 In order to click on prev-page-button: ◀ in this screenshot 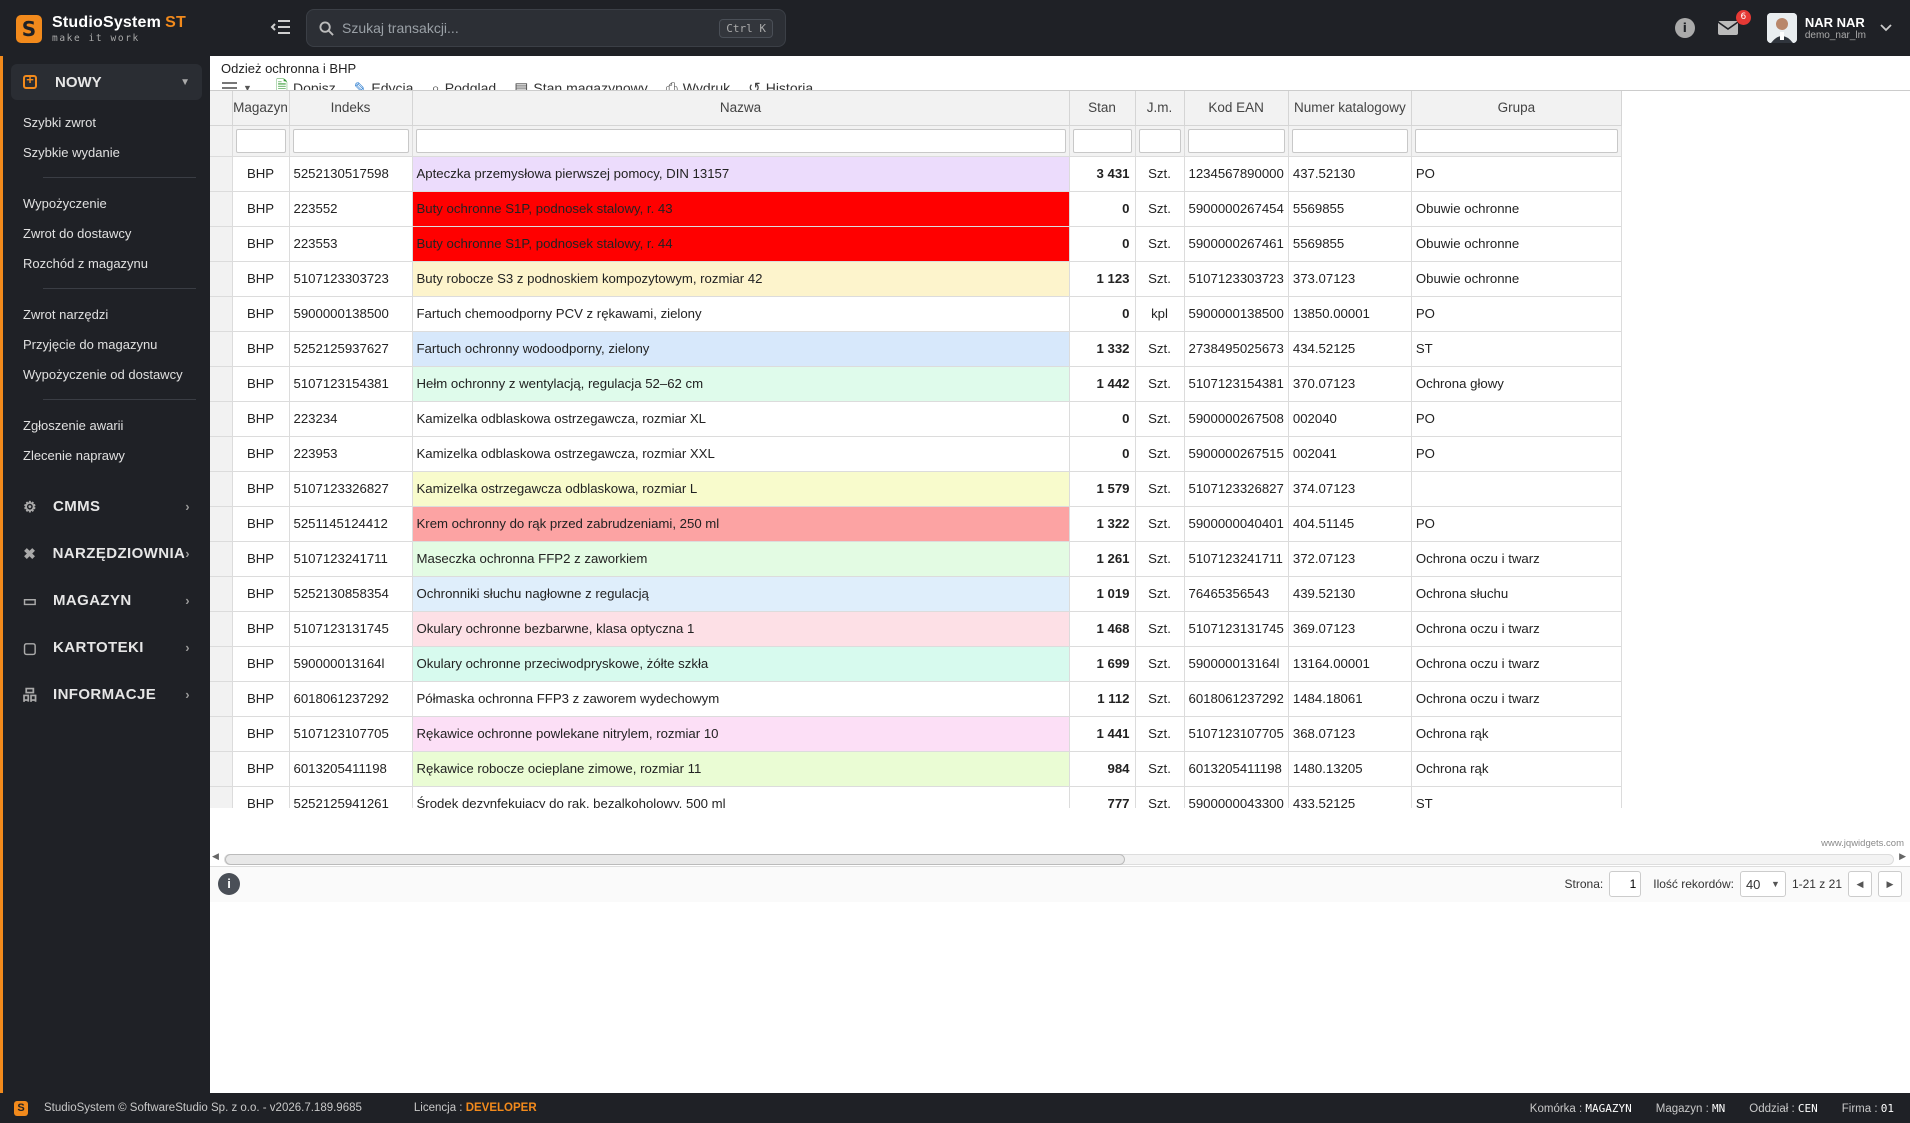, I will do `click(1860, 884)`.